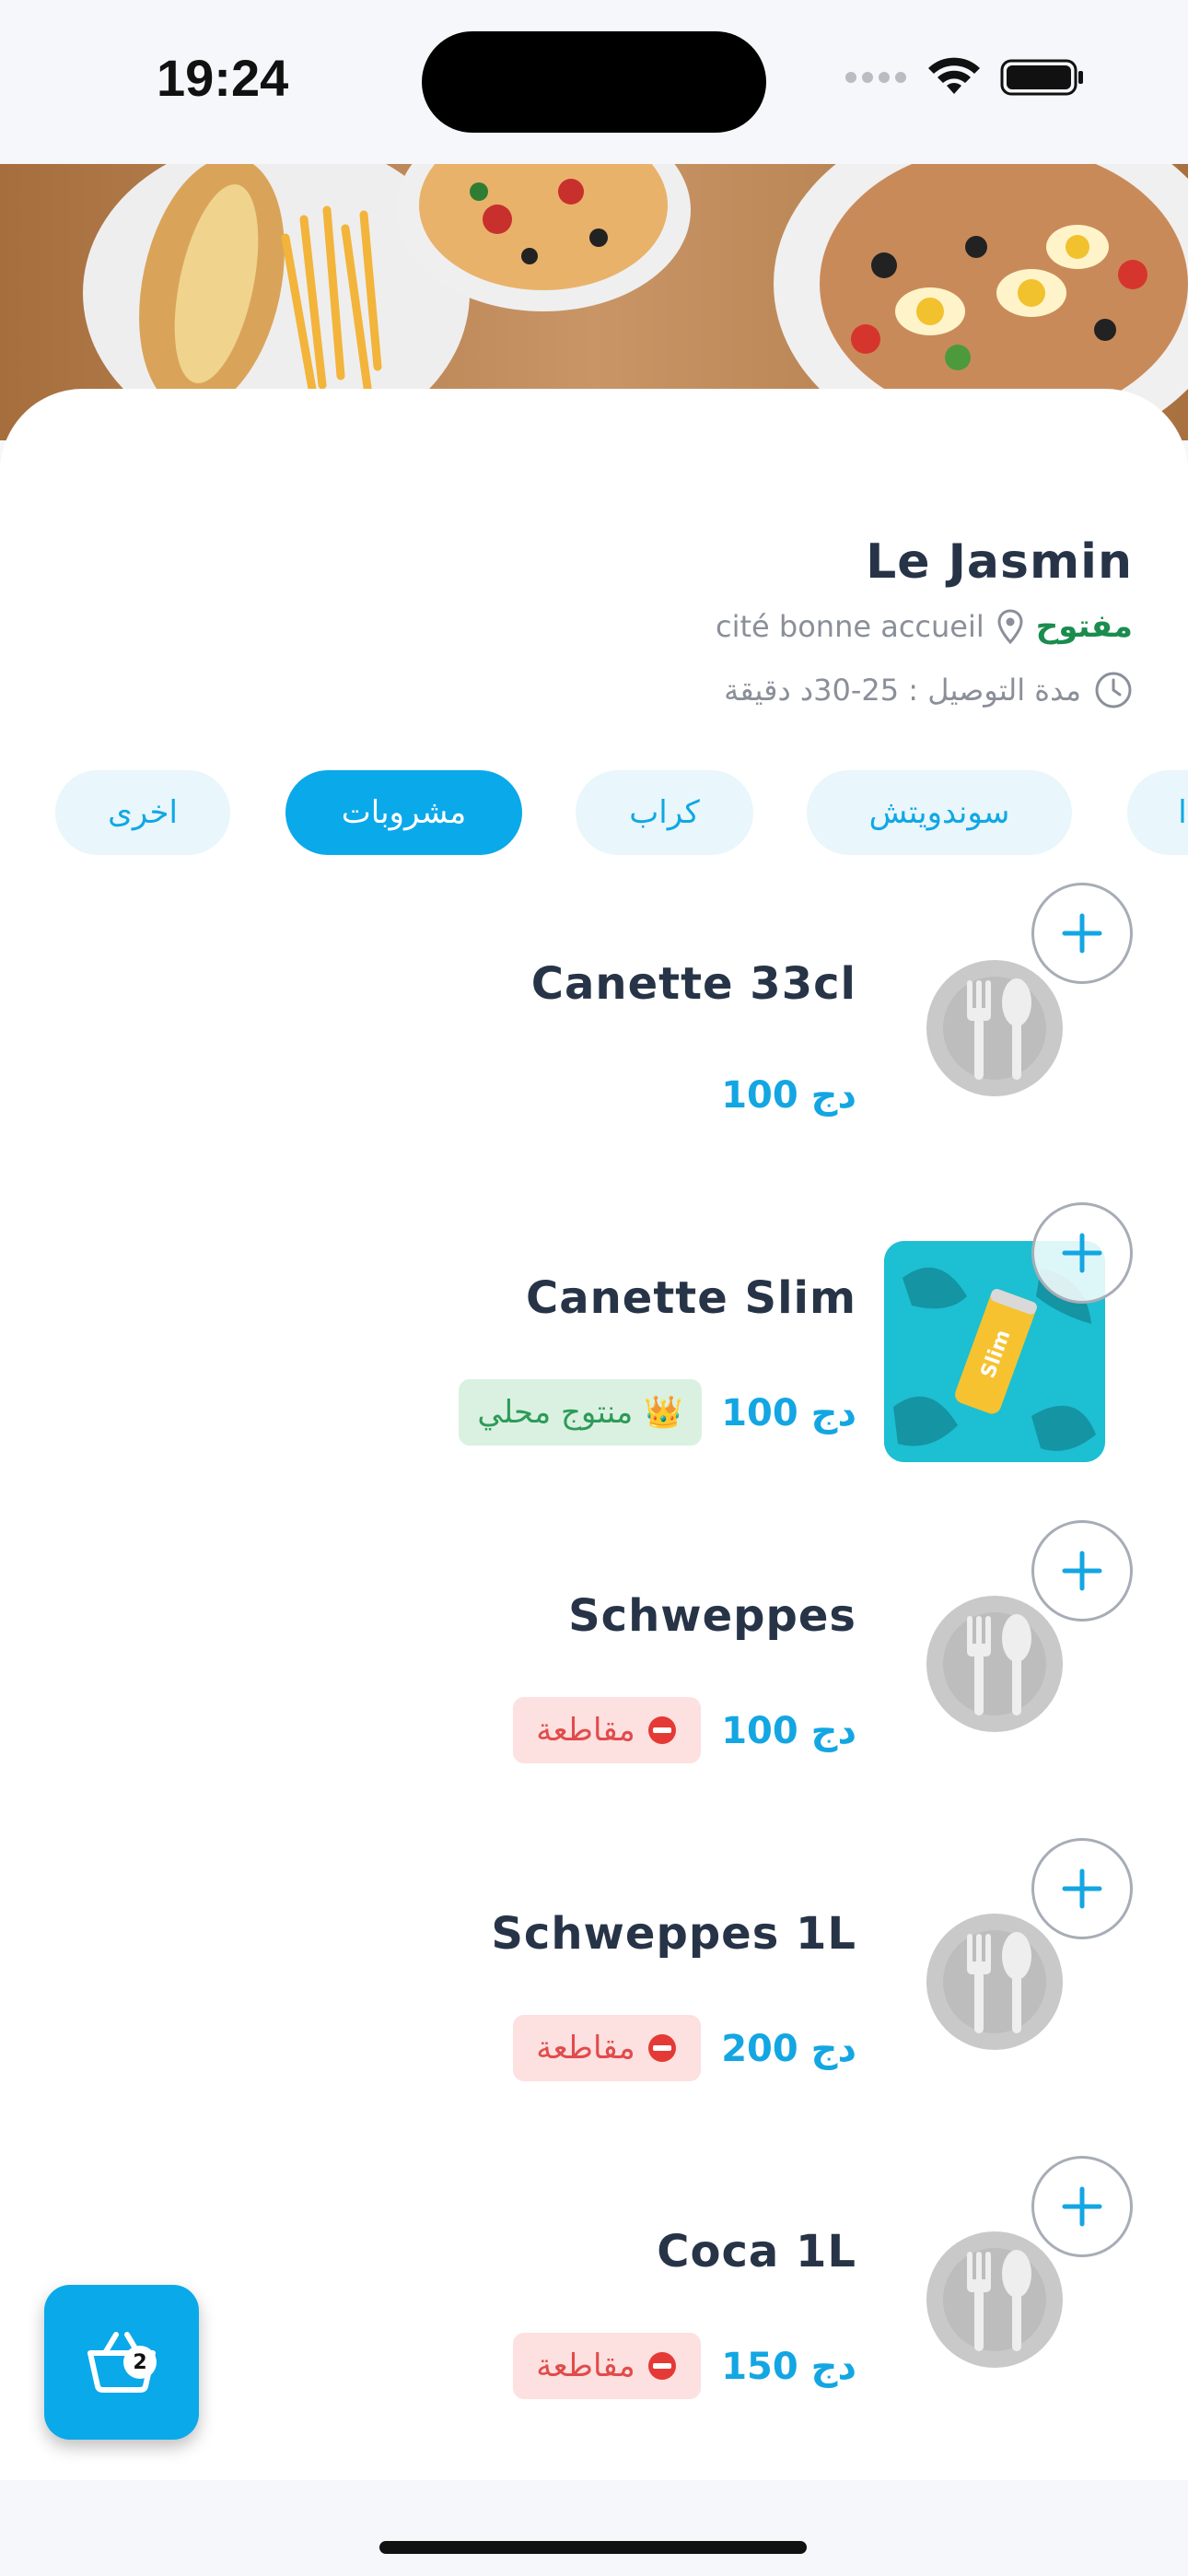  I want to click on menu-item: Schweppes 1L 200 دج مقاطعة, so click(594, 1976).